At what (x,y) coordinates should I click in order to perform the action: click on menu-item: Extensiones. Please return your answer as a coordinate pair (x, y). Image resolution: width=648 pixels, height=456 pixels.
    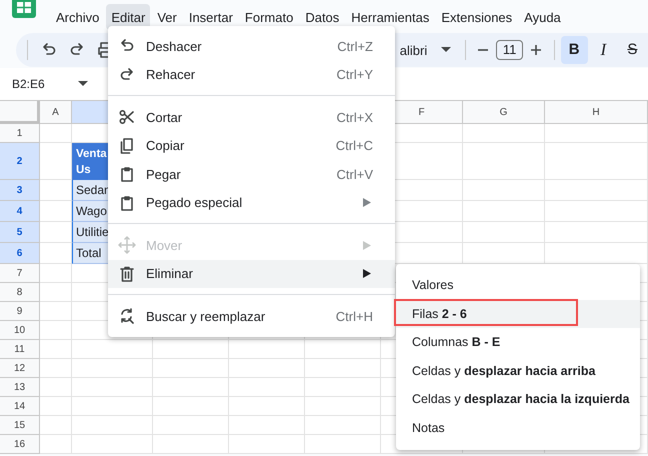
    Looking at the image, I should click on (477, 17).